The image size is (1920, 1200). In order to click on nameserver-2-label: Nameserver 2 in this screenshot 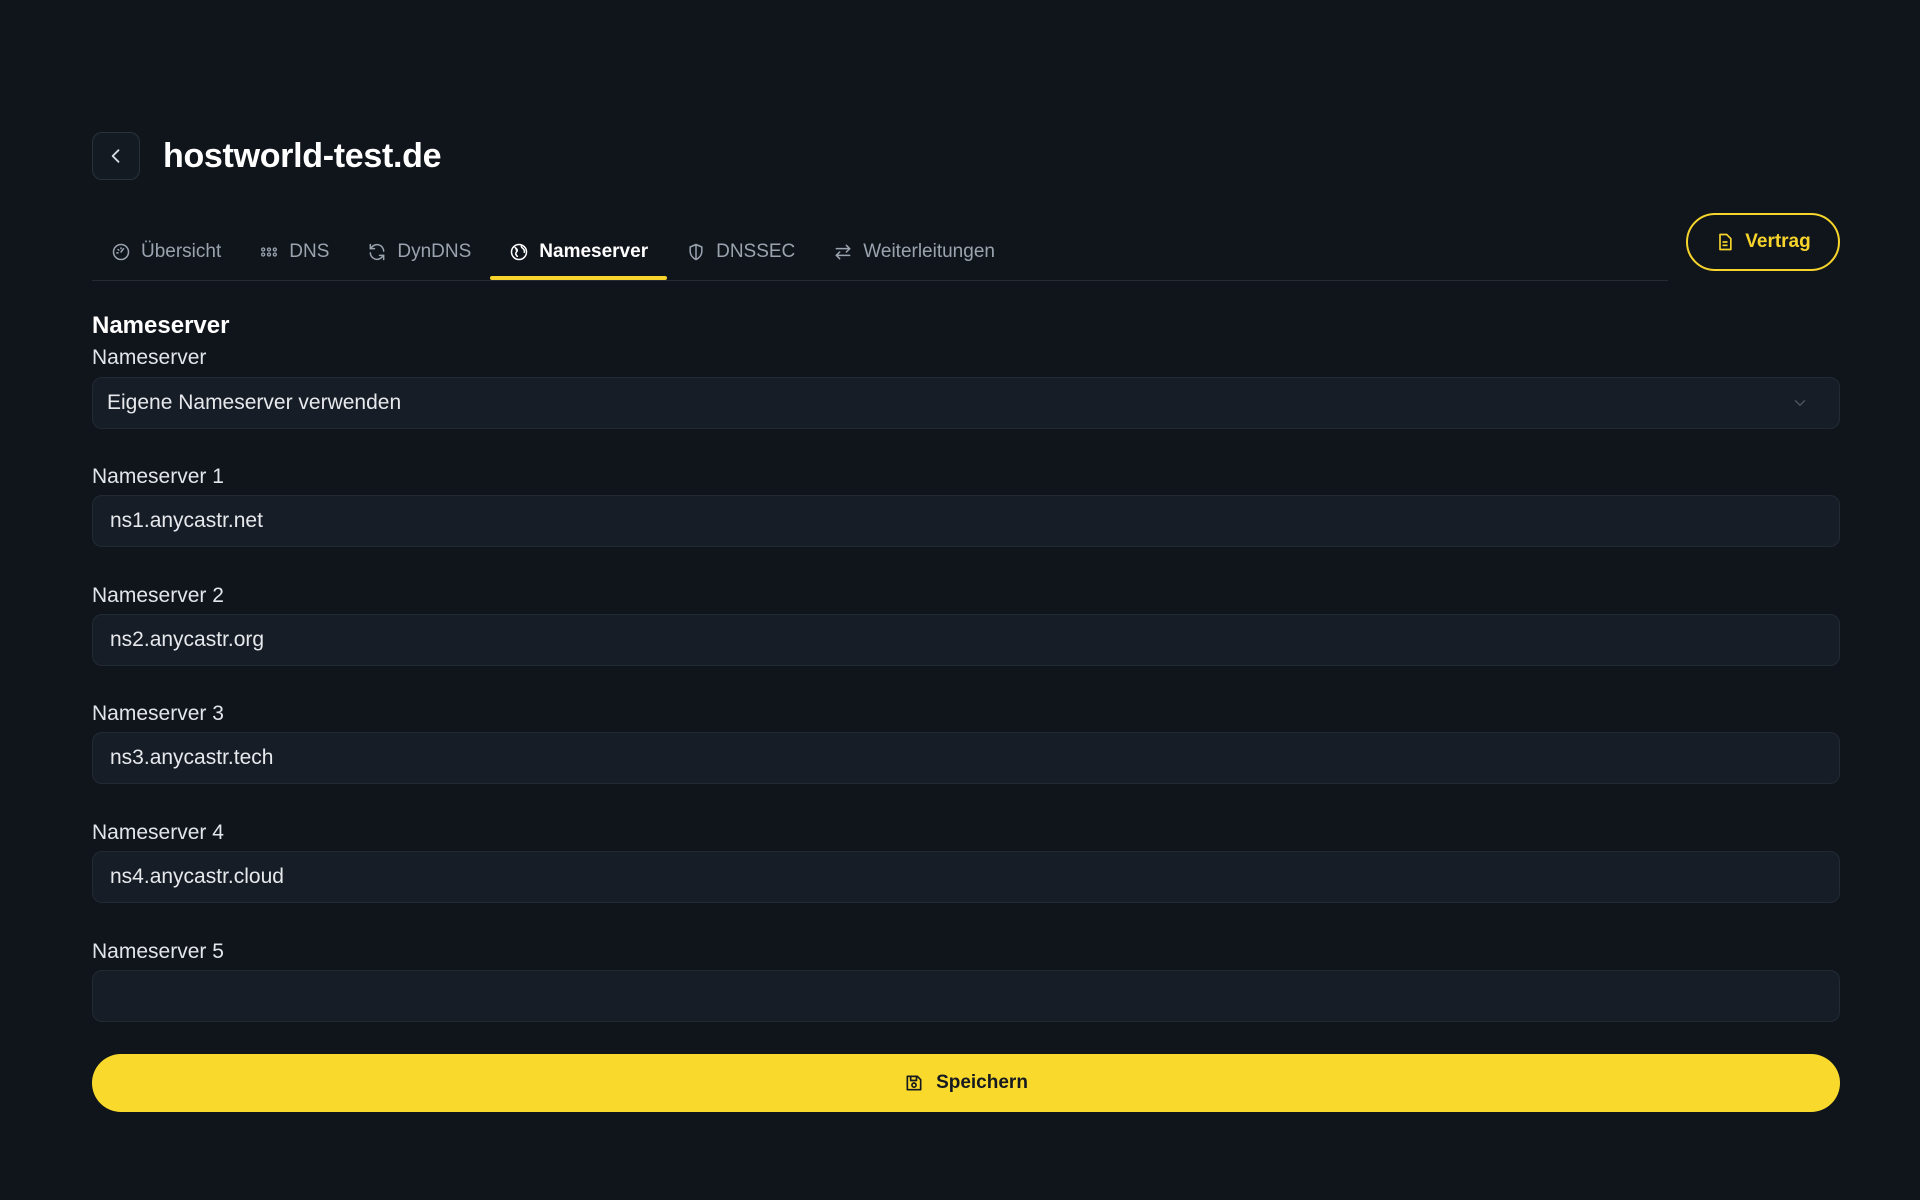, I will do `click(158, 595)`.